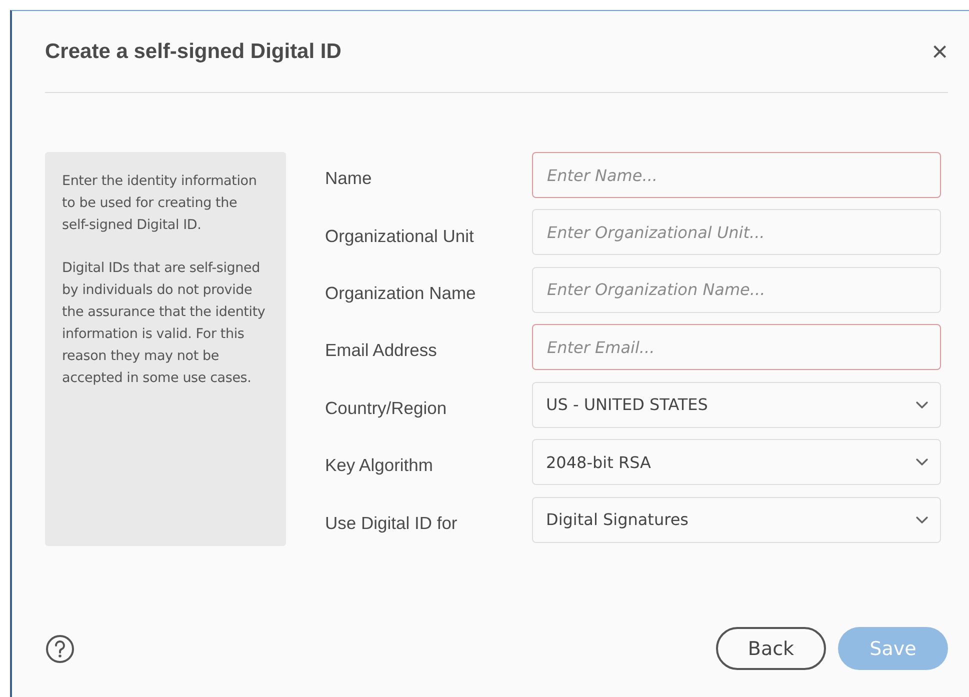 The image size is (969, 697). I want to click on info-text: Enter the identity information to be used for creating the self-signed Digital ID., so click(160, 203).